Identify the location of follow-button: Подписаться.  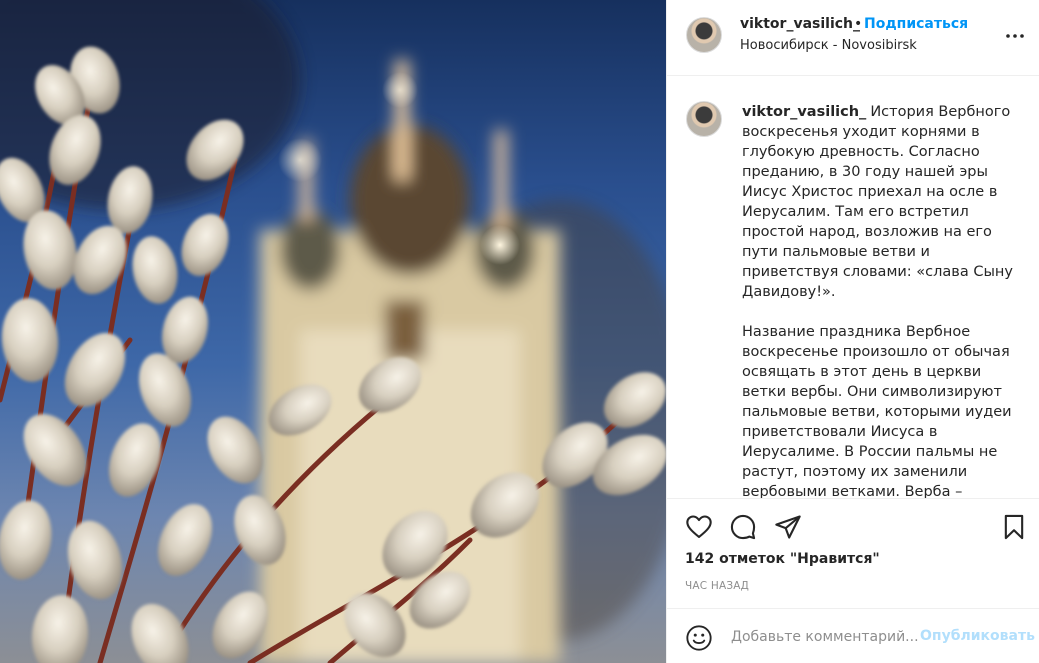
(916, 24).